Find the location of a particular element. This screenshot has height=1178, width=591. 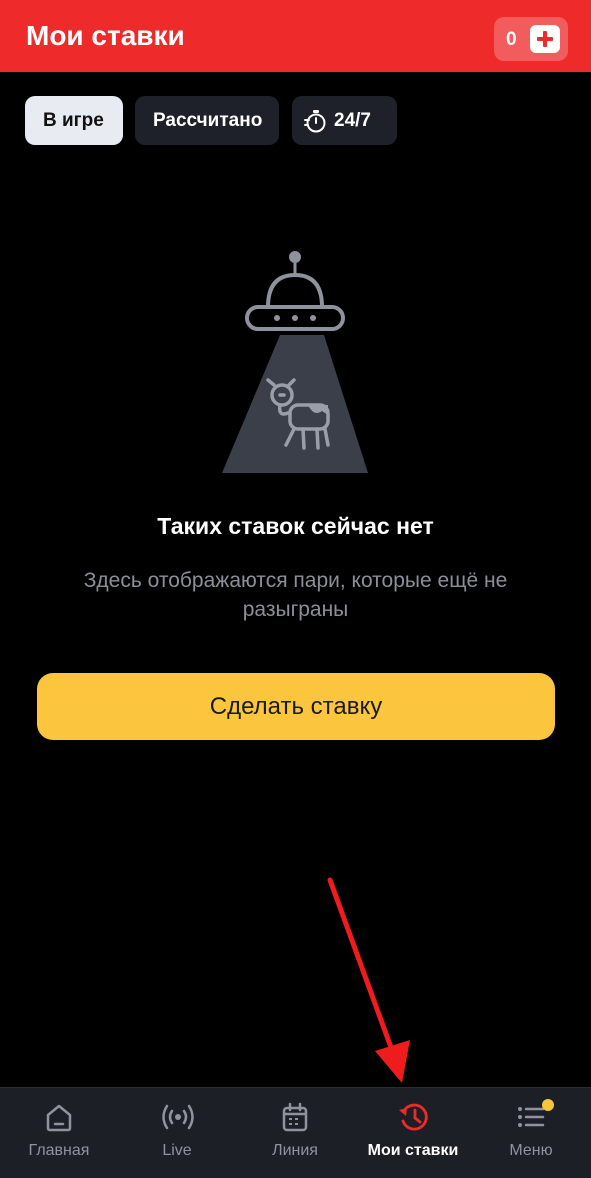

notification-badge is located at coordinates (548, 1105).